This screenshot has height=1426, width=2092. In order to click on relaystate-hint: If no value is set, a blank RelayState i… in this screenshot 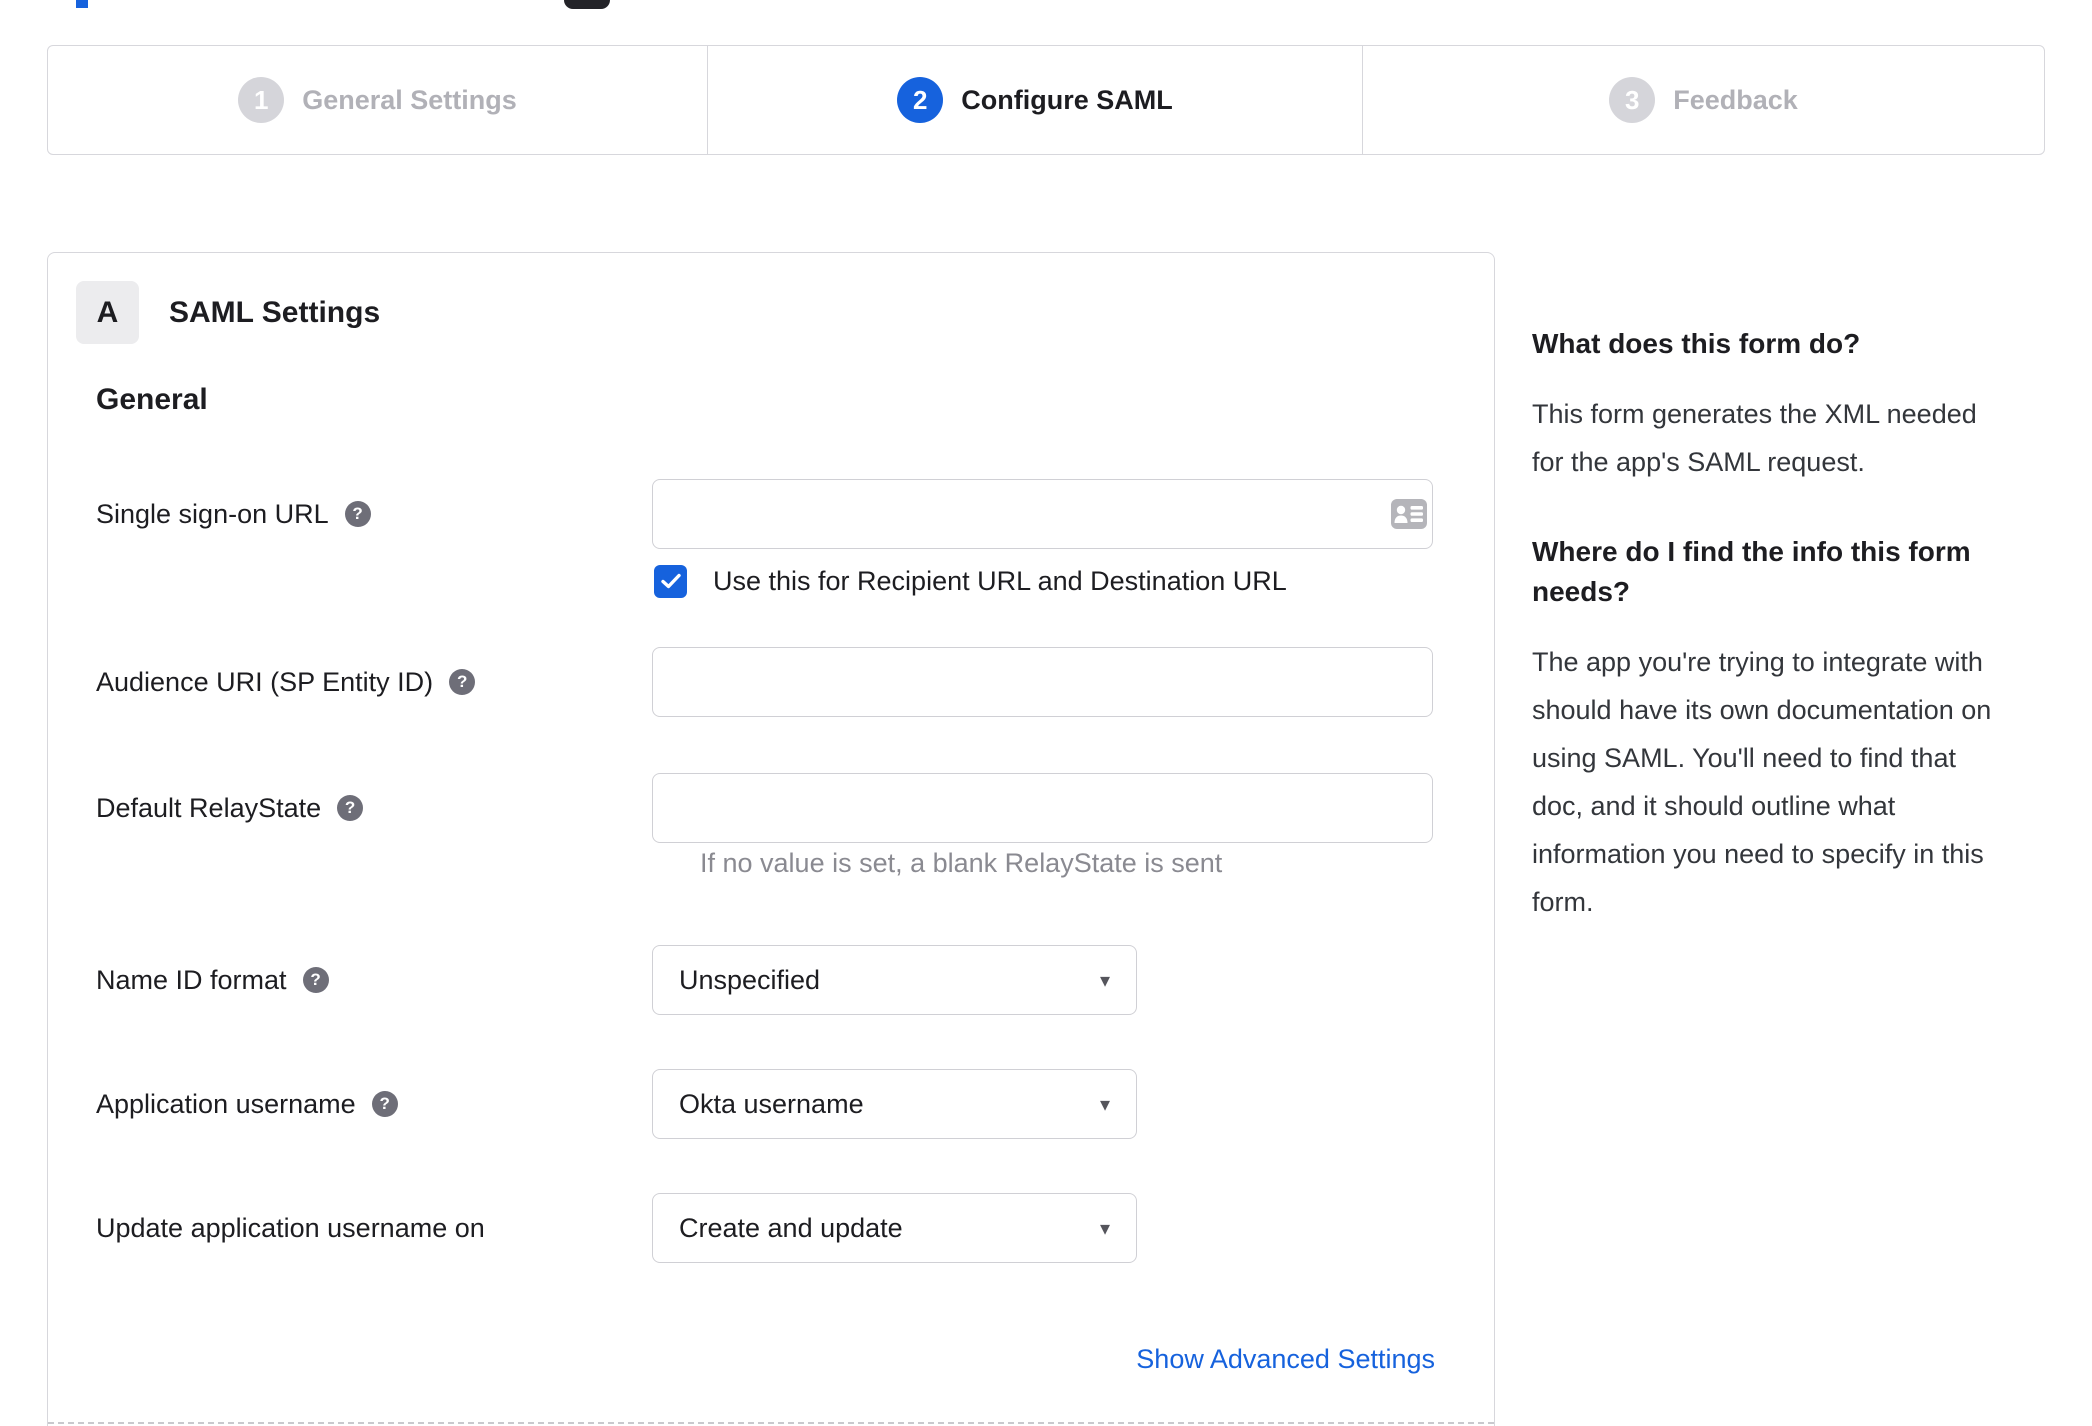, I will do `click(961, 863)`.